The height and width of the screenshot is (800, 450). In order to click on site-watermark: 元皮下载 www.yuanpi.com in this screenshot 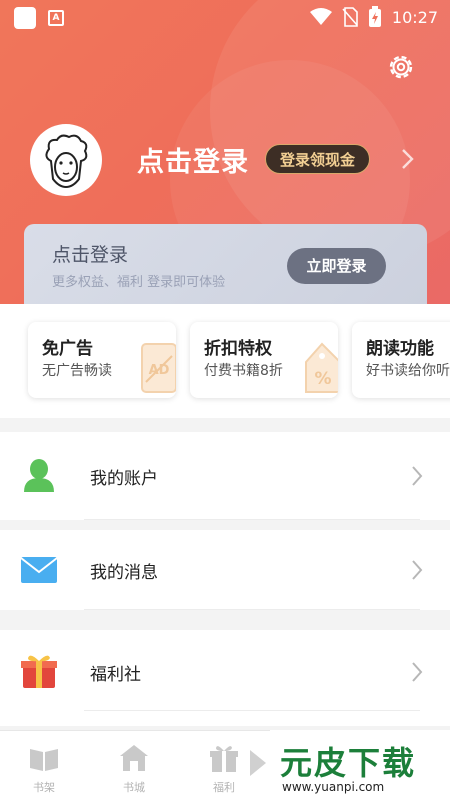, I will do `click(350, 765)`.